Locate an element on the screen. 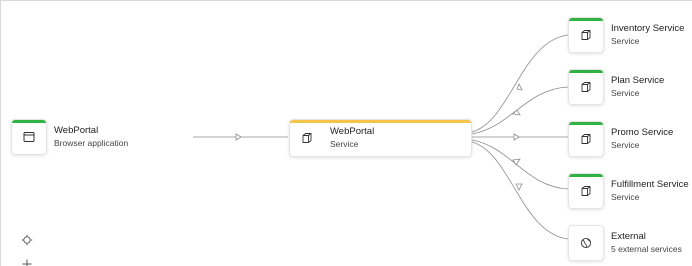  zoom-in-button is located at coordinates (27, 259).